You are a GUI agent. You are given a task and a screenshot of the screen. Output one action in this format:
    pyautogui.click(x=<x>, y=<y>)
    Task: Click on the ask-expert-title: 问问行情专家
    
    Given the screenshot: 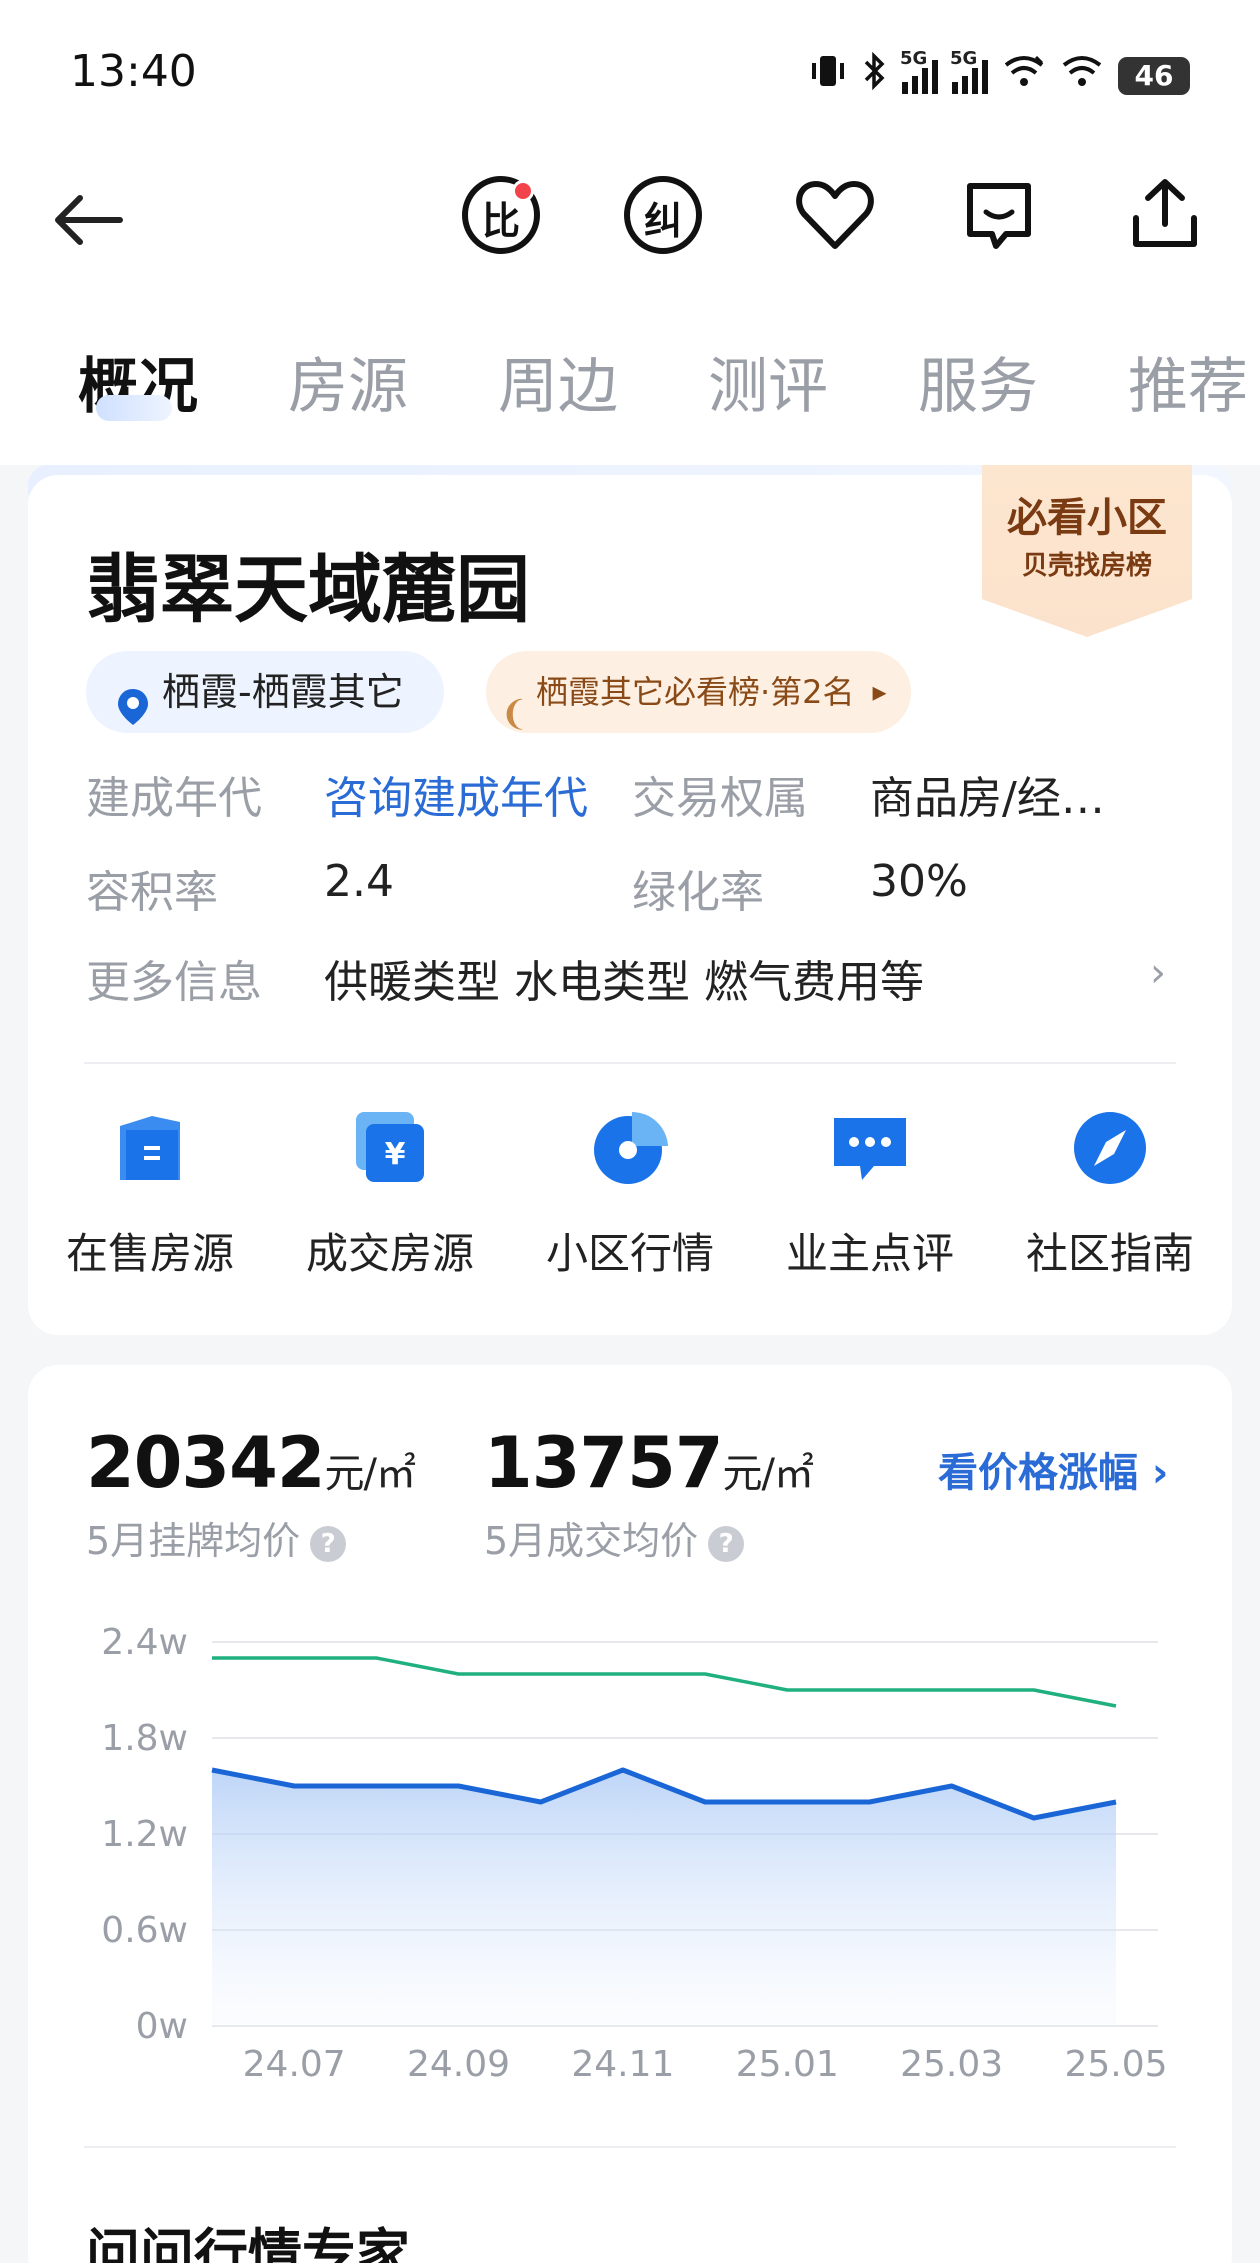 What is the action you would take?
    pyautogui.click(x=248, y=2243)
    